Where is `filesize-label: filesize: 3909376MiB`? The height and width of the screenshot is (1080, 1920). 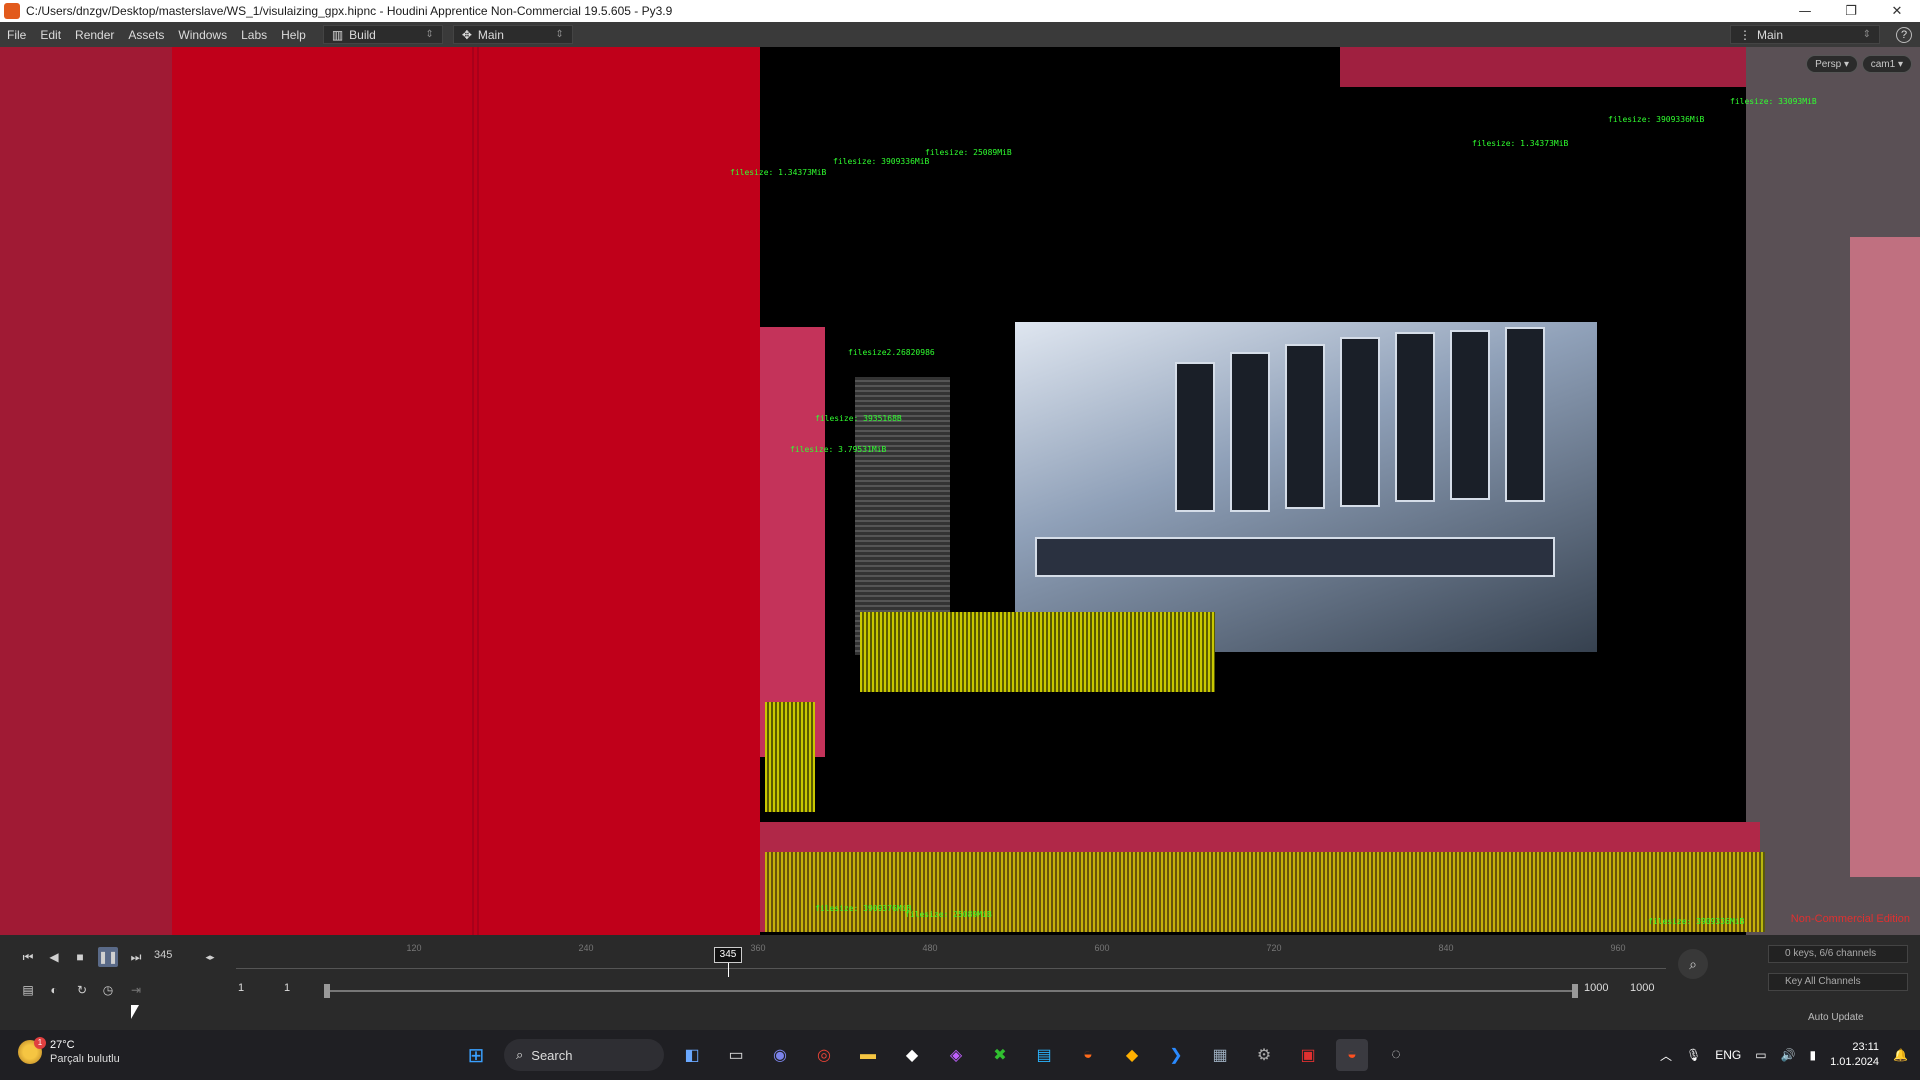
filesize-label: filesize: 3909376MiB is located at coordinates (863, 908).